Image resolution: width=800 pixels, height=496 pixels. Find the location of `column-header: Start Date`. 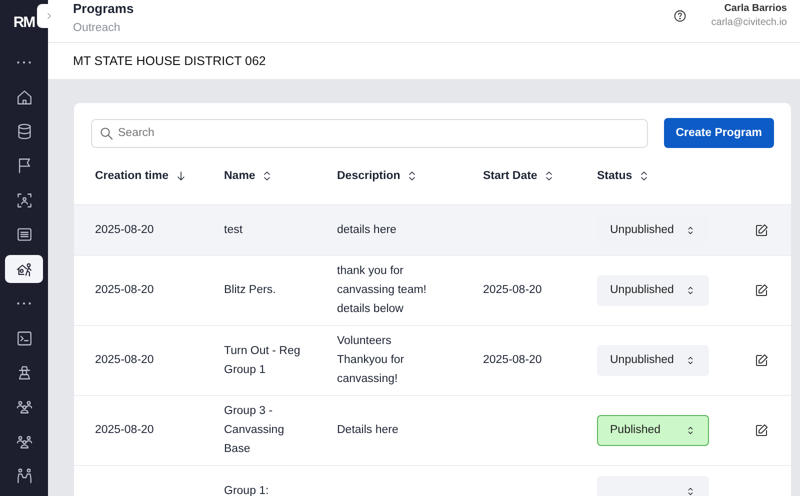

column-header: Start Date is located at coordinates (510, 176).